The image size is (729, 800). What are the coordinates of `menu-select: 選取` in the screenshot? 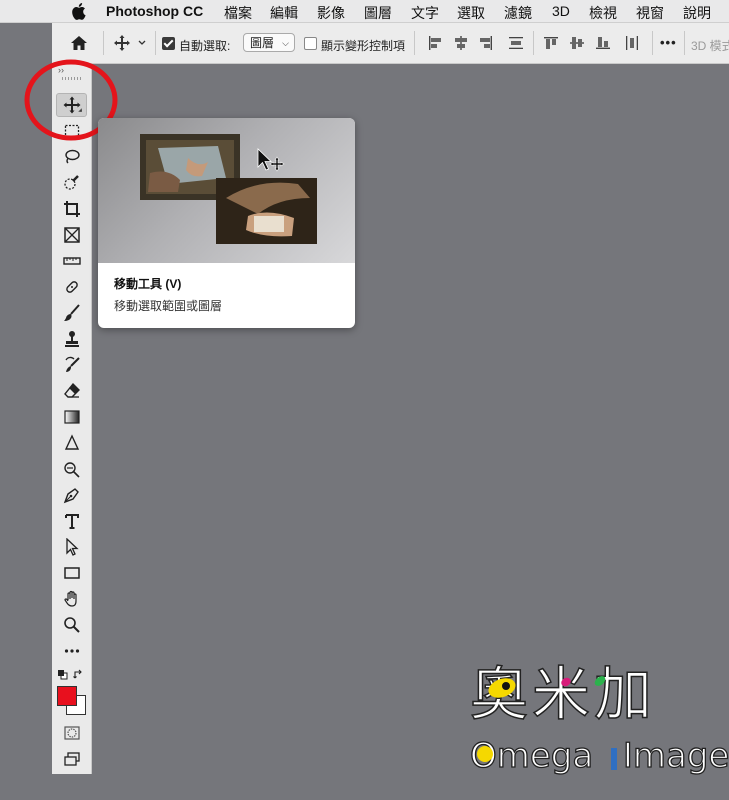 It's located at (471, 13).